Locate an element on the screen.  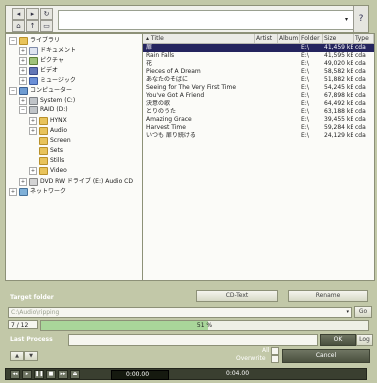
tree-item: + ピクチャ is located at coordinates (41, 60).